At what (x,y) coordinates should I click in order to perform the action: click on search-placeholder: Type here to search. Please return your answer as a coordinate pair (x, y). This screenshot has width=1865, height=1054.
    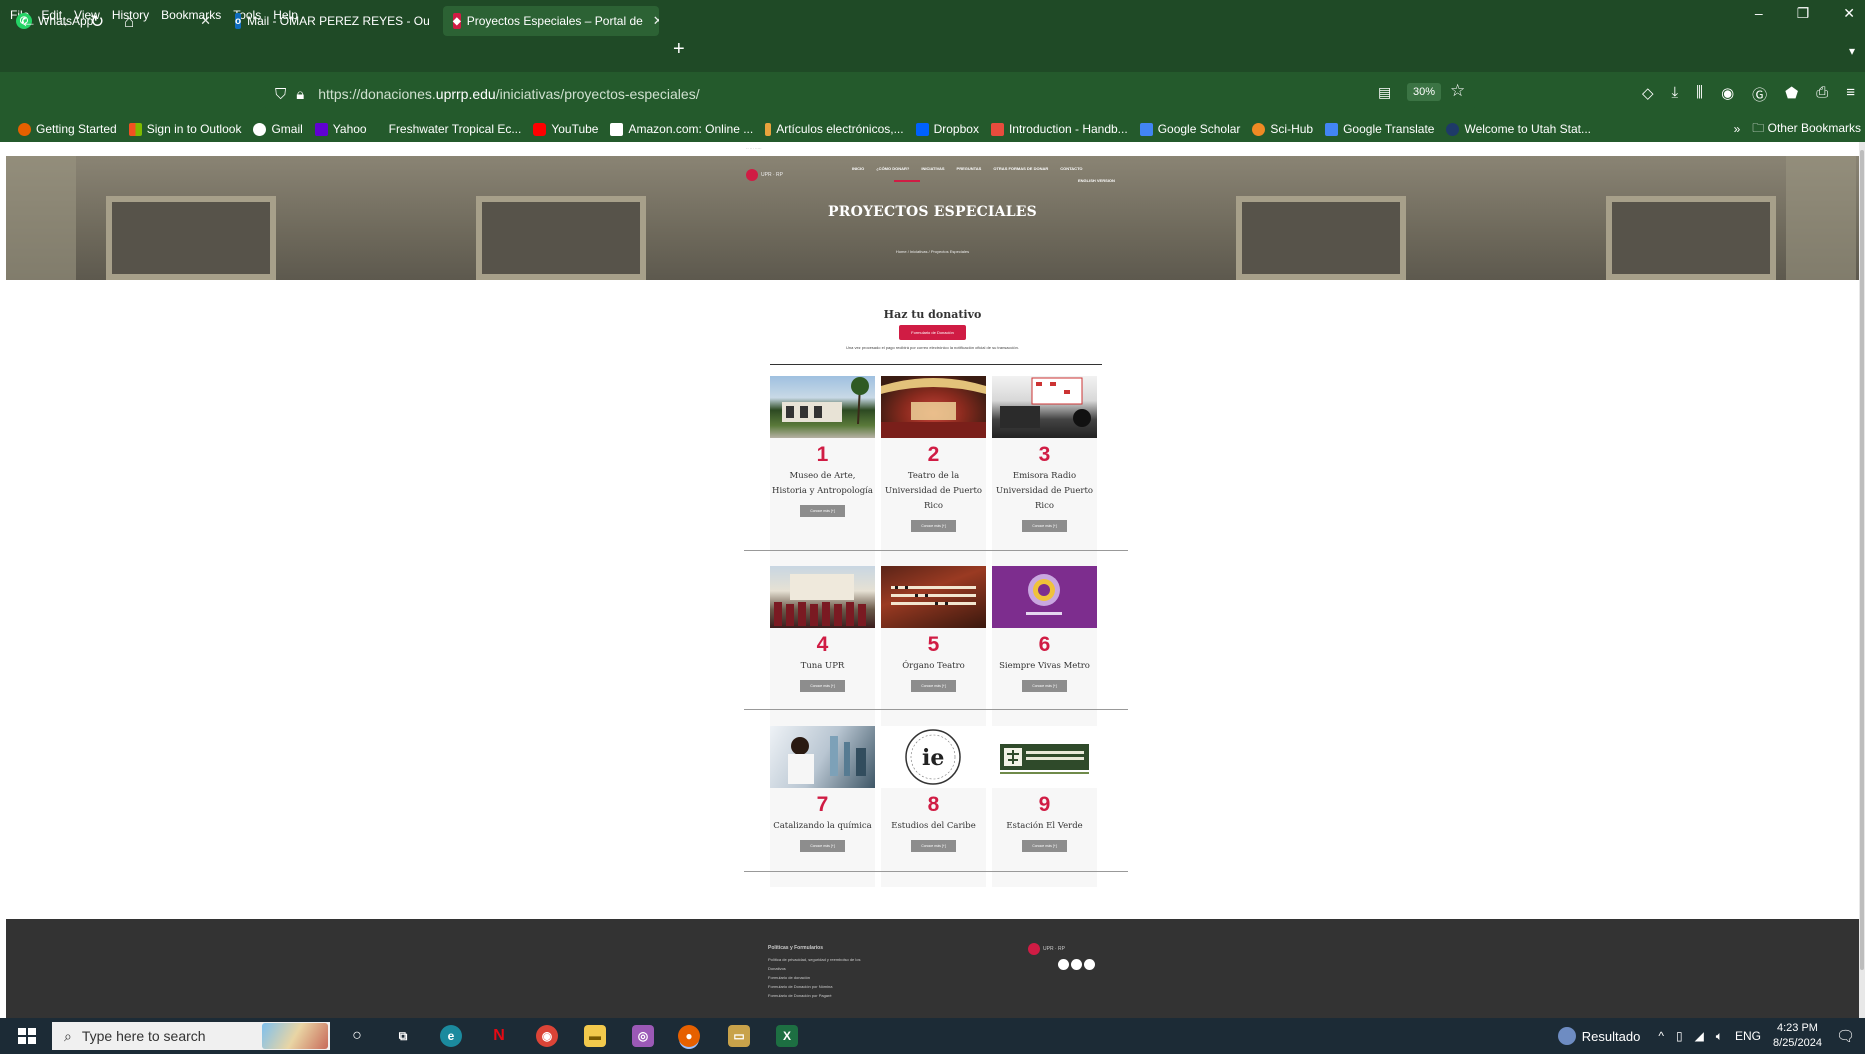
    Looking at the image, I should click on (143, 1036).